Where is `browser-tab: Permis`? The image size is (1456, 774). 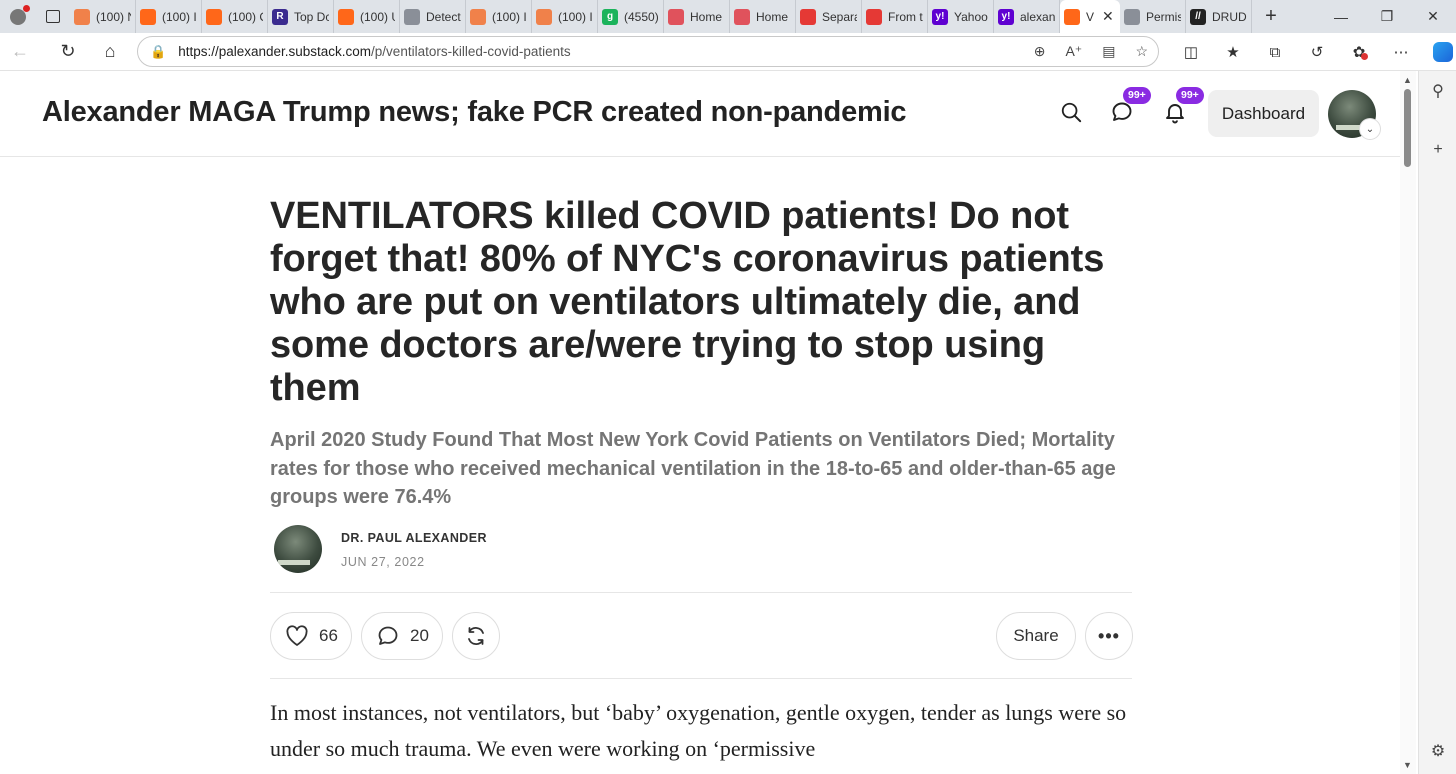
browser-tab: Permis is located at coordinates (1153, 16).